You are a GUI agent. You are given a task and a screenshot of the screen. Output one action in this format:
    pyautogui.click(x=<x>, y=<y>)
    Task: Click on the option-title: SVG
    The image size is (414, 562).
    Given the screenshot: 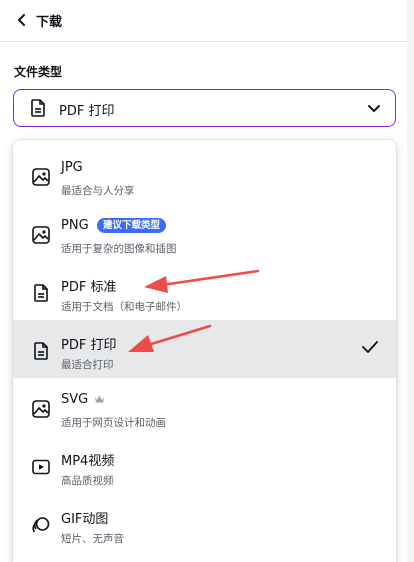 What is the action you would take?
    pyautogui.click(x=75, y=399)
    